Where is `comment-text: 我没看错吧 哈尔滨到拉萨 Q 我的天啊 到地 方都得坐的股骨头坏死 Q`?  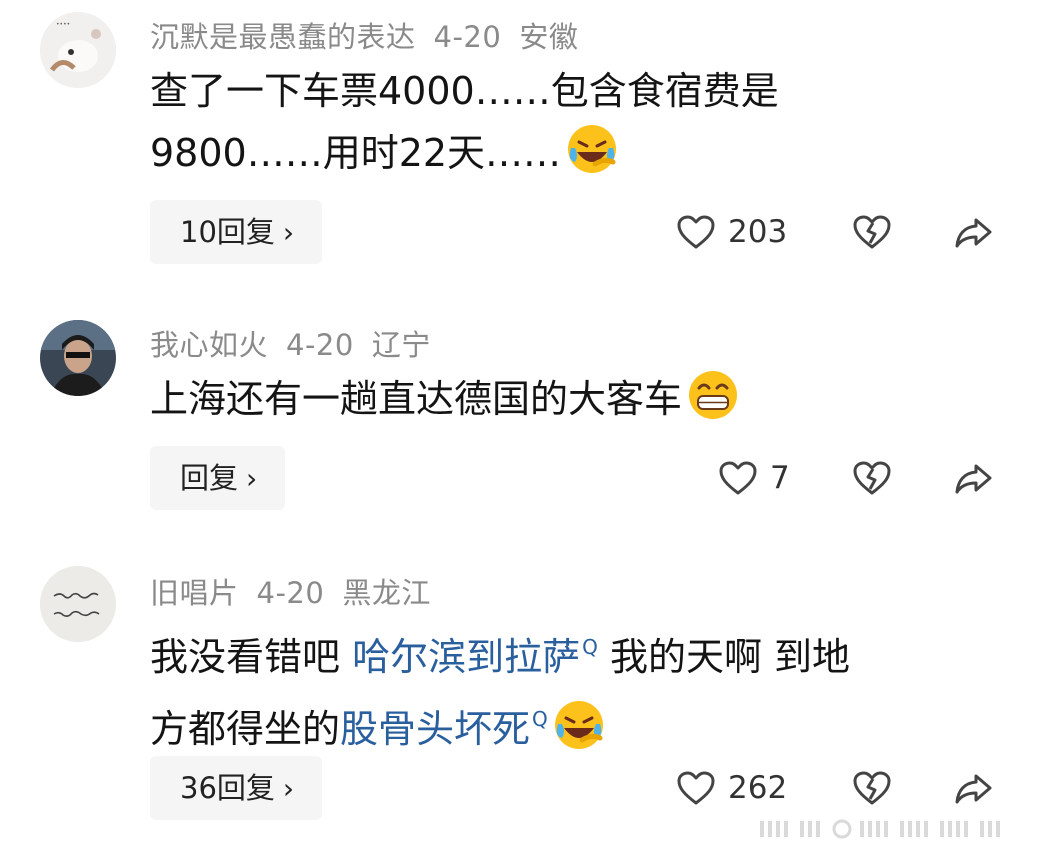 comment-text: 我没看错吧 哈尔滨到拉萨 Q 我的天啊 到地 方都得坐的股骨头坏死 Q is located at coordinates (500, 688).